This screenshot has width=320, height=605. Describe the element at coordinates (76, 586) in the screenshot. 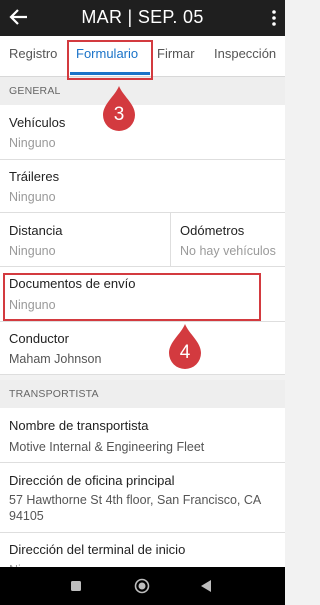

I see `nav-square-icon` at that location.